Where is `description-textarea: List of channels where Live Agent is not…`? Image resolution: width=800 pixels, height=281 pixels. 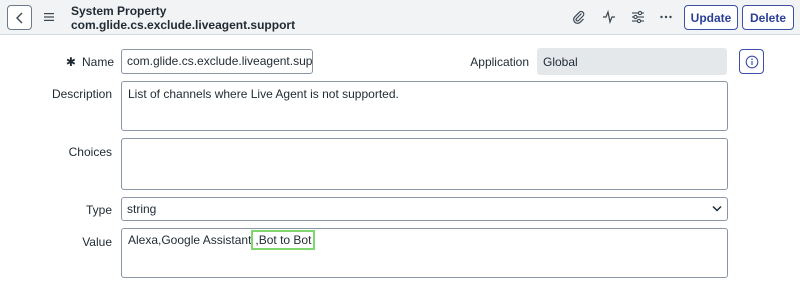 description-textarea: List of channels where Live Agent is not… is located at coordinates (424, 106).